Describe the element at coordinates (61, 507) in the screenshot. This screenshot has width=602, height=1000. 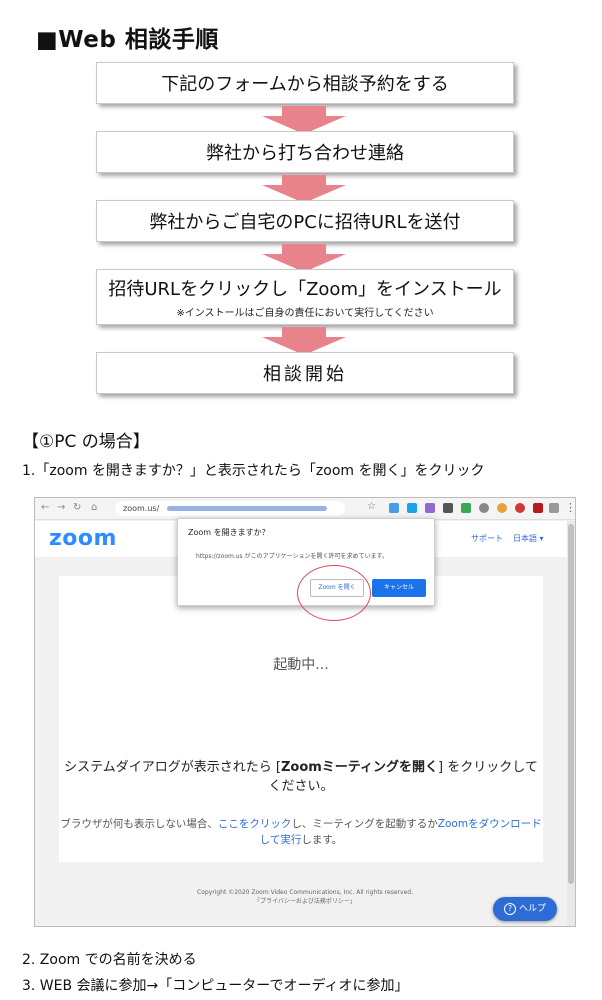
I see `forward-icon: →` at that location.